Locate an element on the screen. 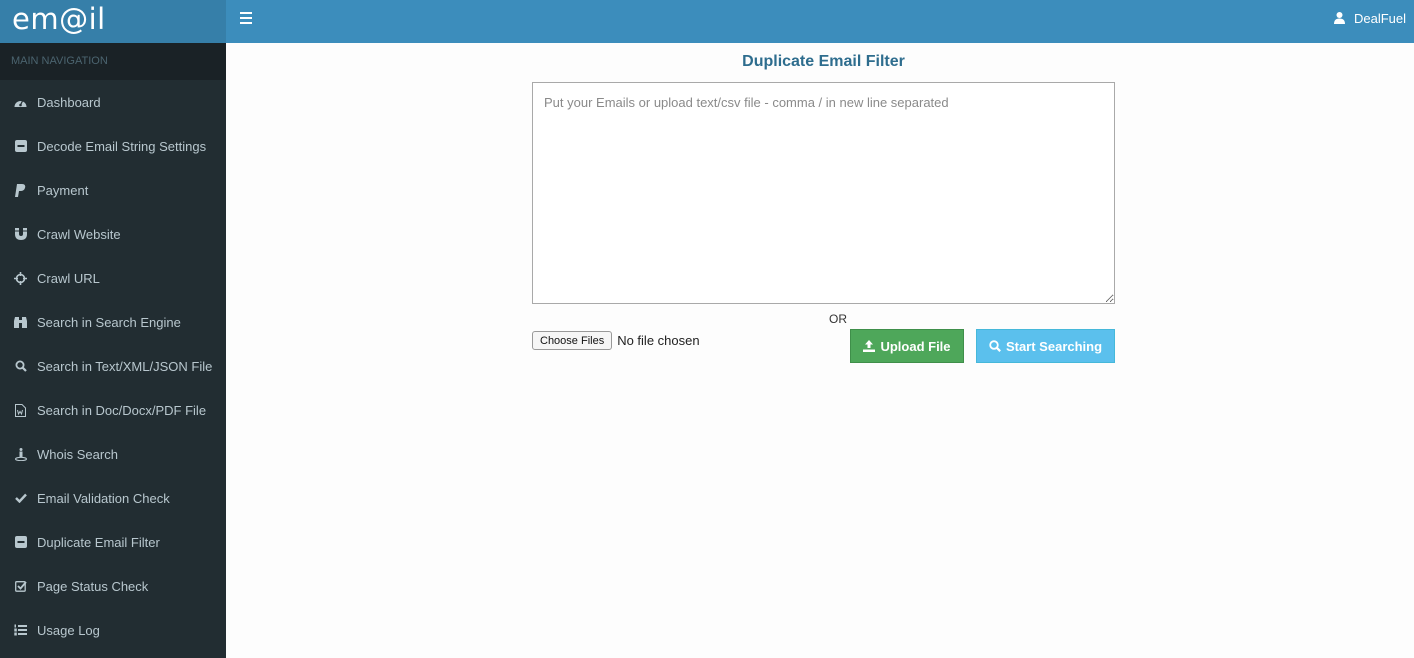 Image resolution: width=1414 pixels, height=658 pixels. user-menu: DealFuel is located at coordinates (1369, 18).